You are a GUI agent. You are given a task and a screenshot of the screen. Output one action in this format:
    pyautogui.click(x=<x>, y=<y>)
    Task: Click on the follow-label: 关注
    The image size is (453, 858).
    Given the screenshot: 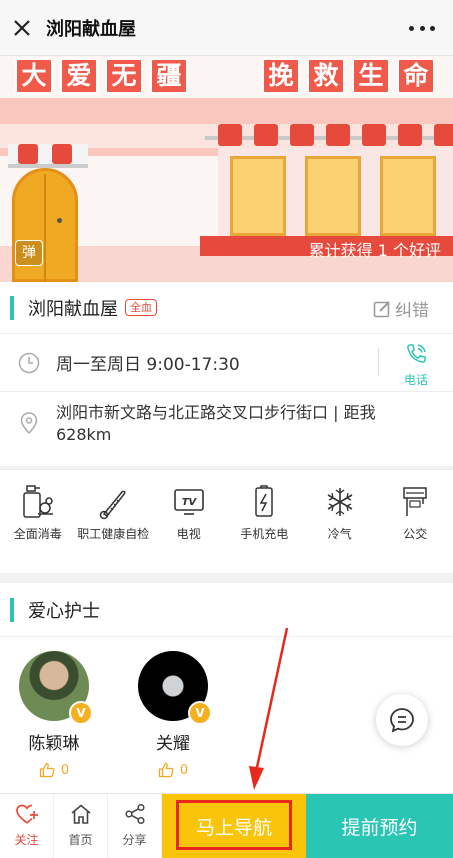 What is the action you would take?
    pyautogui.click(x=26, y=840)
    